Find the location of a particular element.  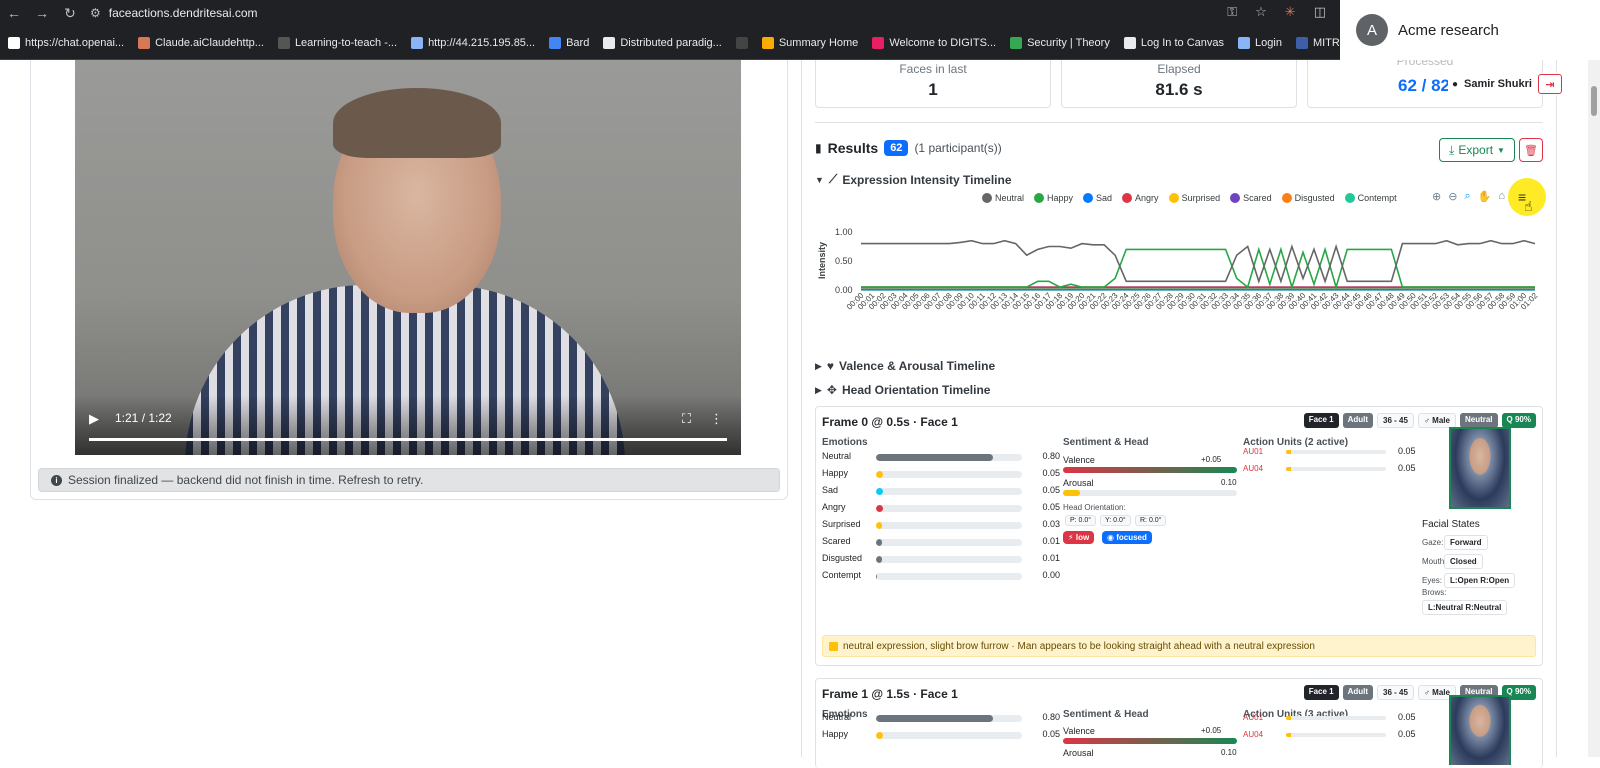

frame-badge: Face 1 is located at coordinates (1321, 692).